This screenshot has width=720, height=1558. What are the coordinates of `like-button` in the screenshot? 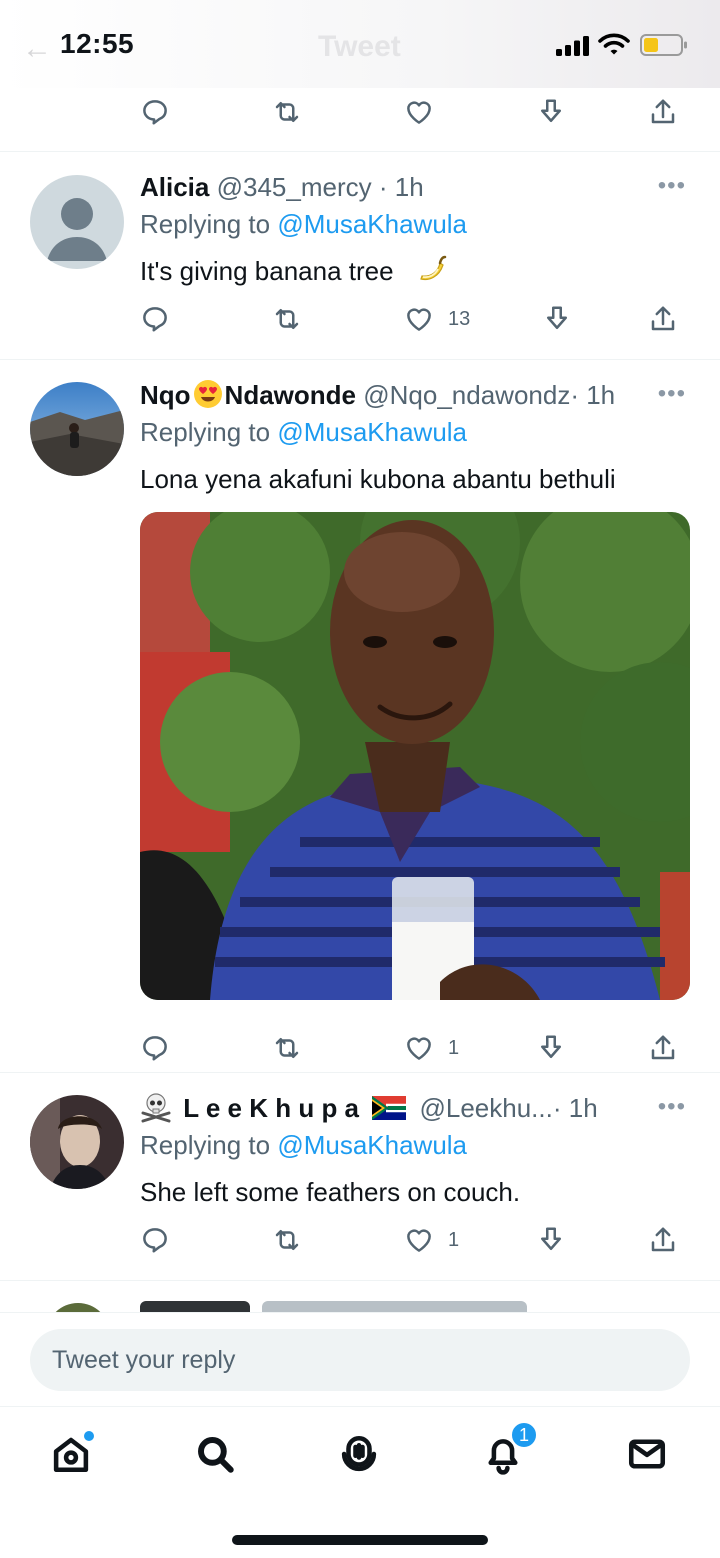 It's located at (419, 112).